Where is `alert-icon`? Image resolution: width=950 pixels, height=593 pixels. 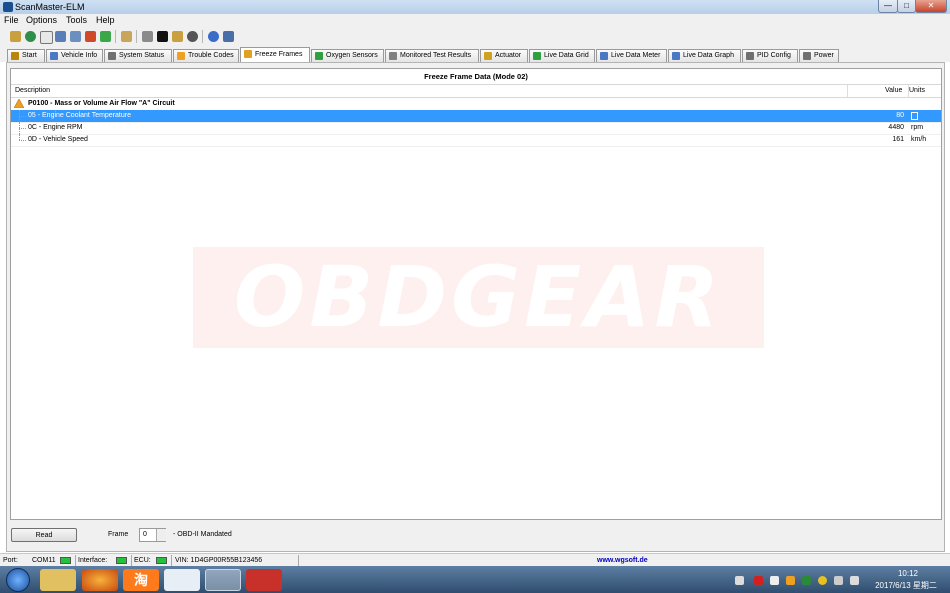
alert-icon is located at coordinates (790, 580).